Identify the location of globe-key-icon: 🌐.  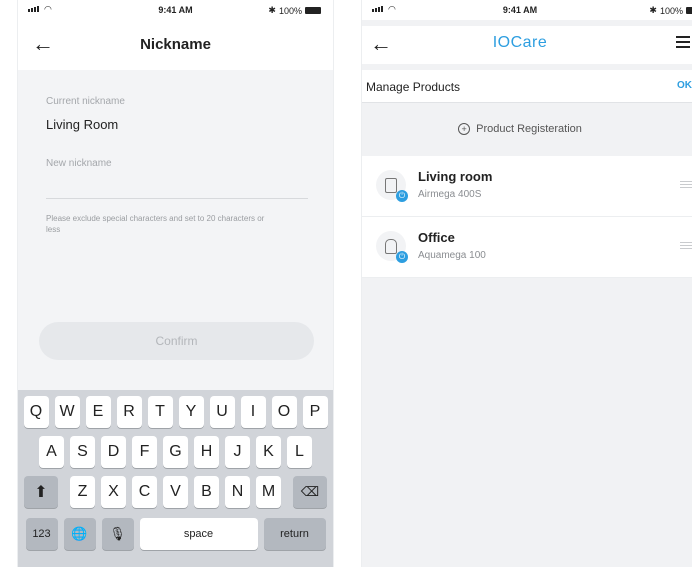
(79, 534).